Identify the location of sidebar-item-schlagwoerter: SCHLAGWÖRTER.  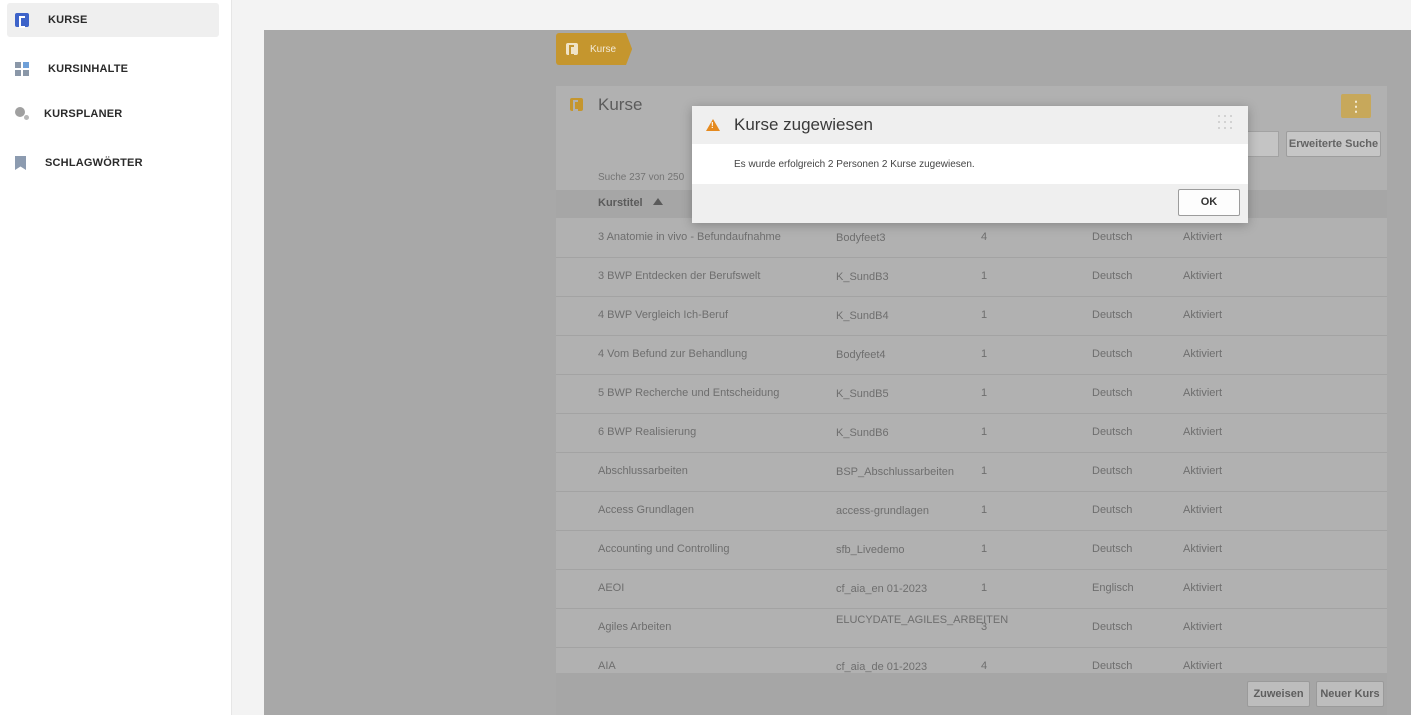
(113, 163).